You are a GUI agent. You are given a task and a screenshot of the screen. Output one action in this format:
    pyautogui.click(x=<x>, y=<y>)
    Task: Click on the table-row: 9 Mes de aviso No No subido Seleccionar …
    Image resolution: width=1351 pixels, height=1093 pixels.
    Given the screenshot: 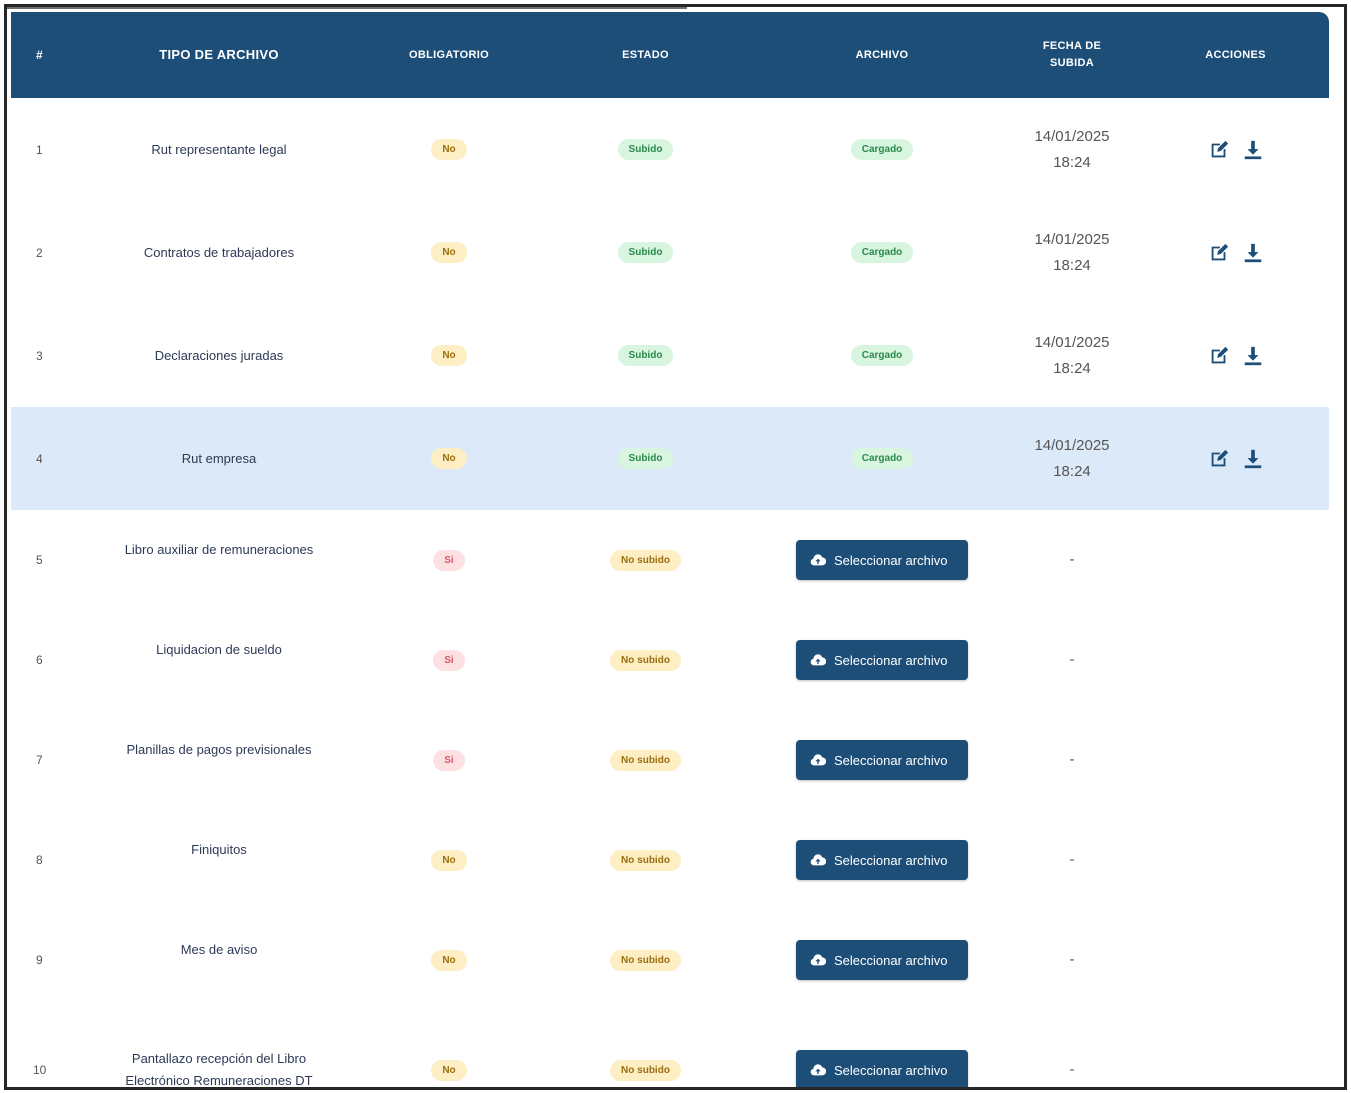 What is the action you would take?
    pyautogui.click(x=670, y=960)
    